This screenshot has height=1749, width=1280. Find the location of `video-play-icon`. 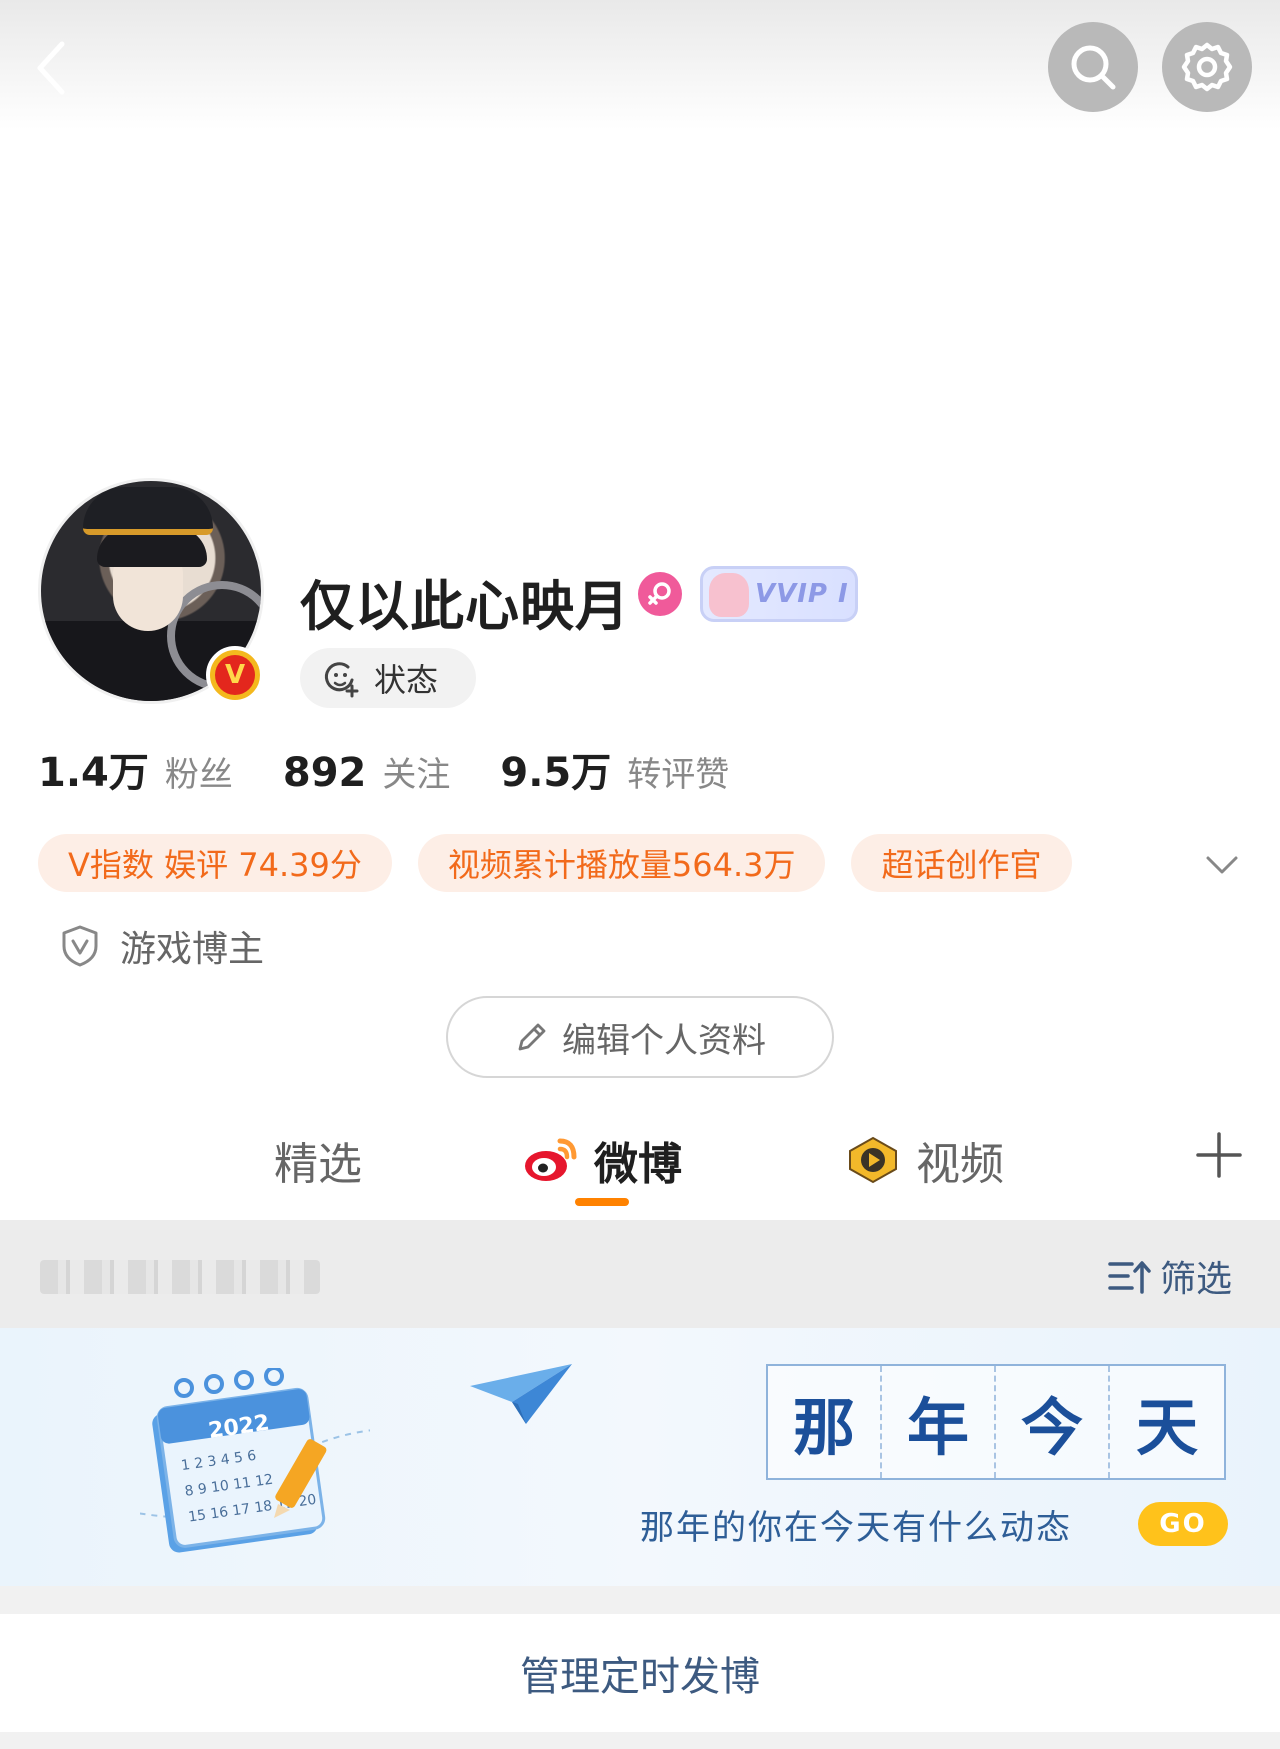

video-play-icon is located at coordinates (873, 1160).